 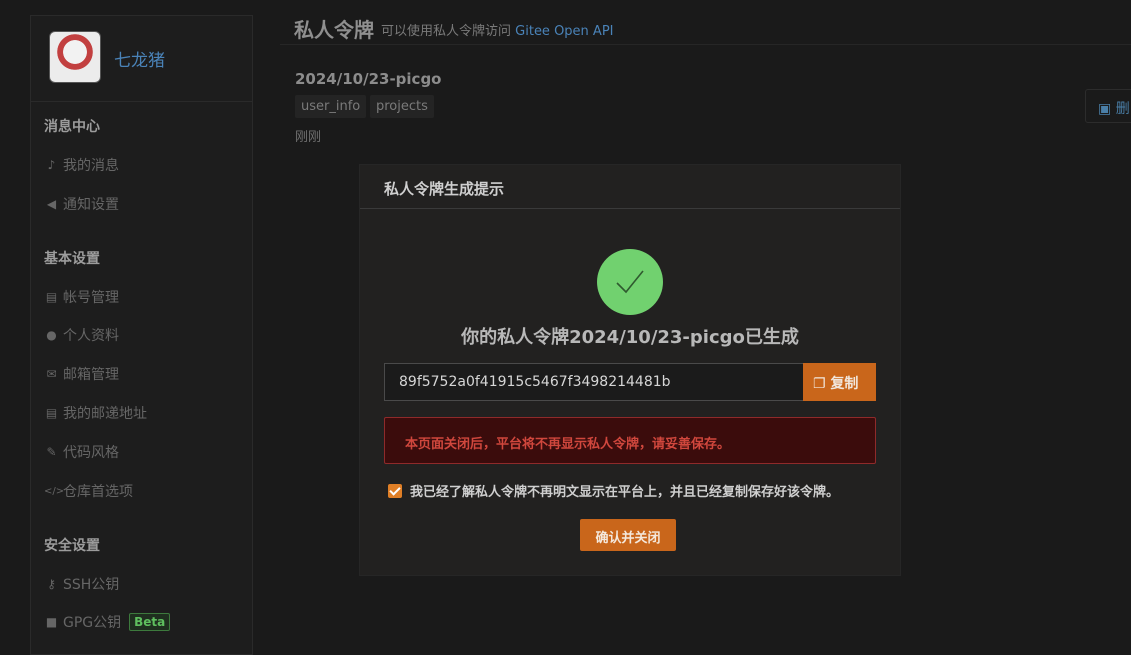 I want to click on sidebar-item-address: ▤ 我的邮递地址, so click(x=95, y=413).